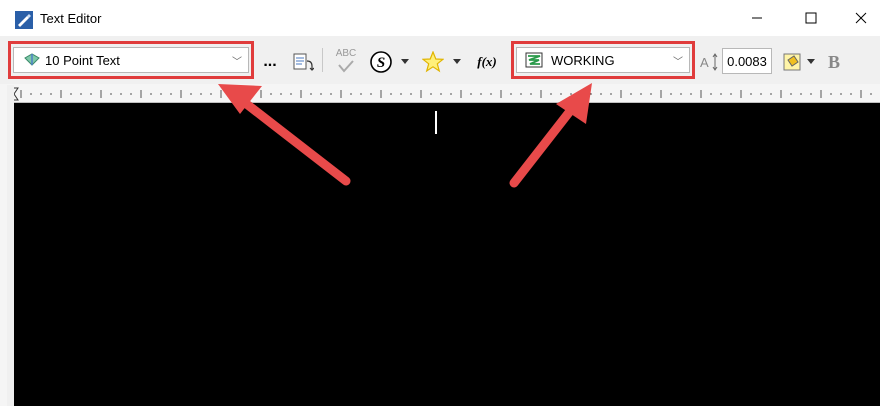 This screenshot has height=406, width=880. Describe the element at coordinates (440, 18) in the screenshot. I see `title-bar: Text Editor` at that location.